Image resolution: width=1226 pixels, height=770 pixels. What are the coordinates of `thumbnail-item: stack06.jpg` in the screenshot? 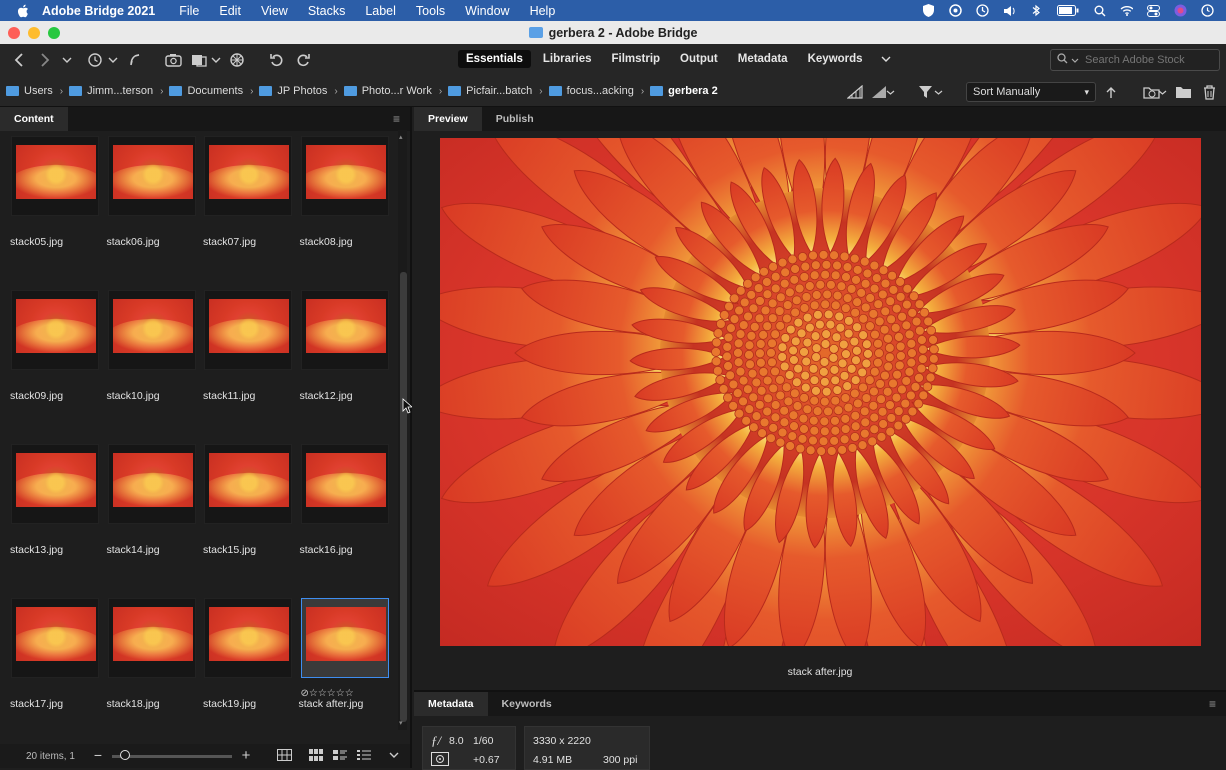 It's located at (154, 211).